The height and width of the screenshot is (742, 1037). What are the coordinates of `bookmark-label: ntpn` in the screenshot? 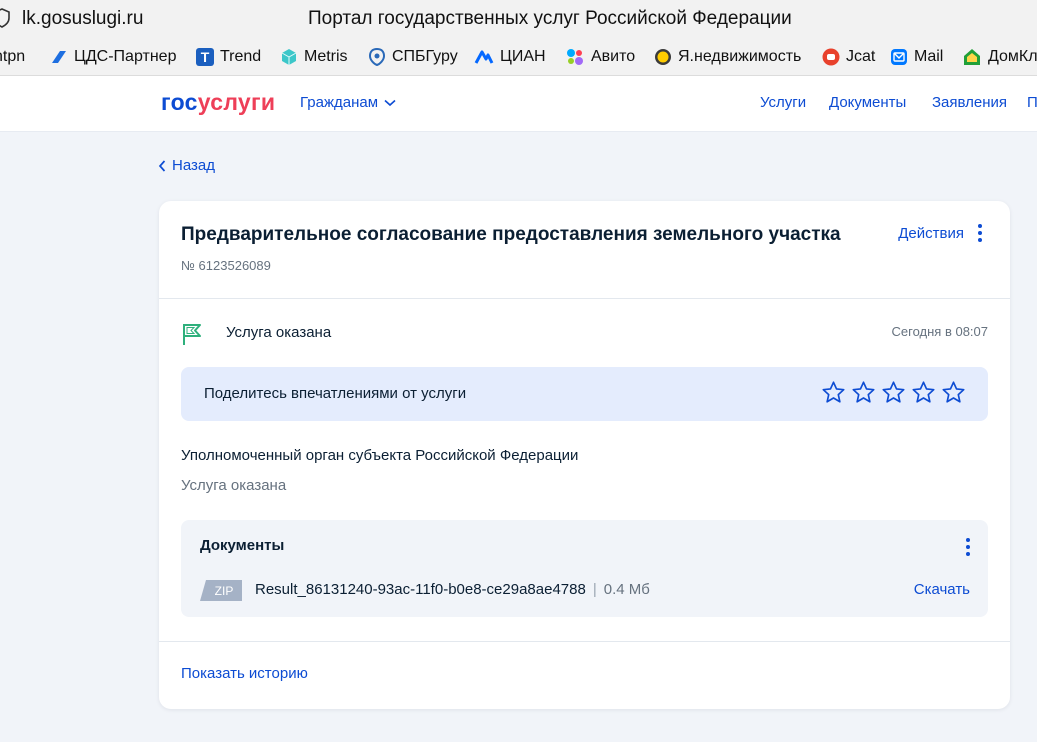 It's located at (13, 56).